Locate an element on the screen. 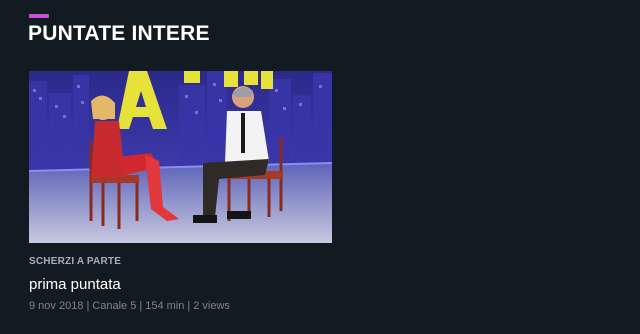 This screenshot has height=334, width=640. episode-views: 2 views is located at coordinates (211, 306).